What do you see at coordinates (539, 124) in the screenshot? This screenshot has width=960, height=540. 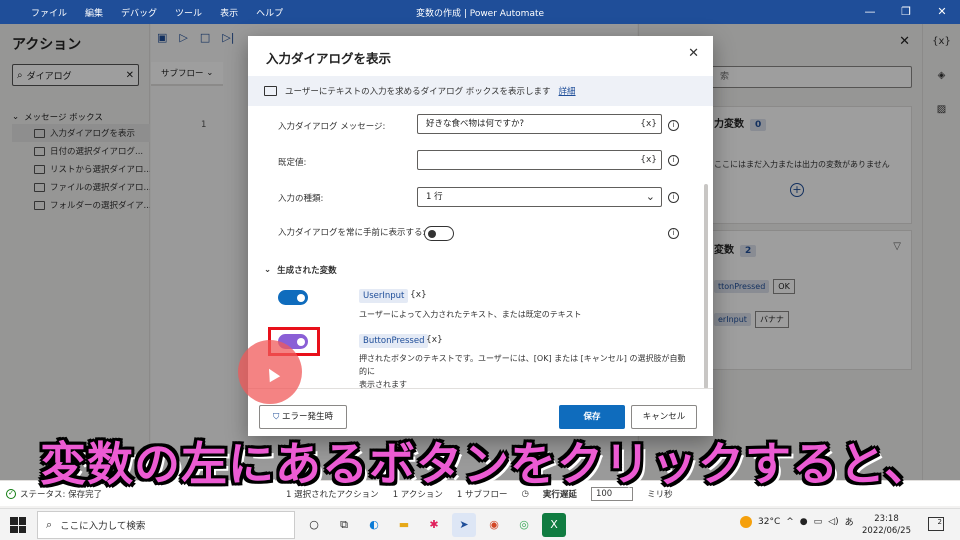 I see `message-input: 好きな食べ物は何ですか? {x}` at bounding box center [539, 124].